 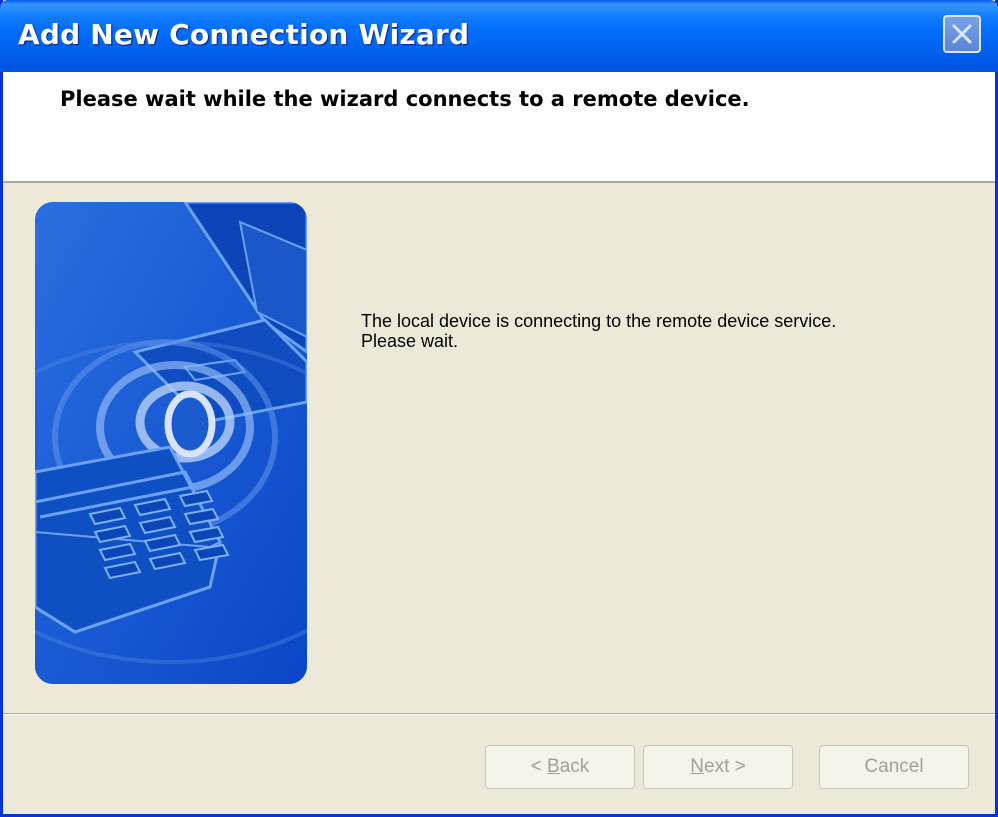 I want to click on cancel-button-label: Cancel, so click(x=894, y=766).